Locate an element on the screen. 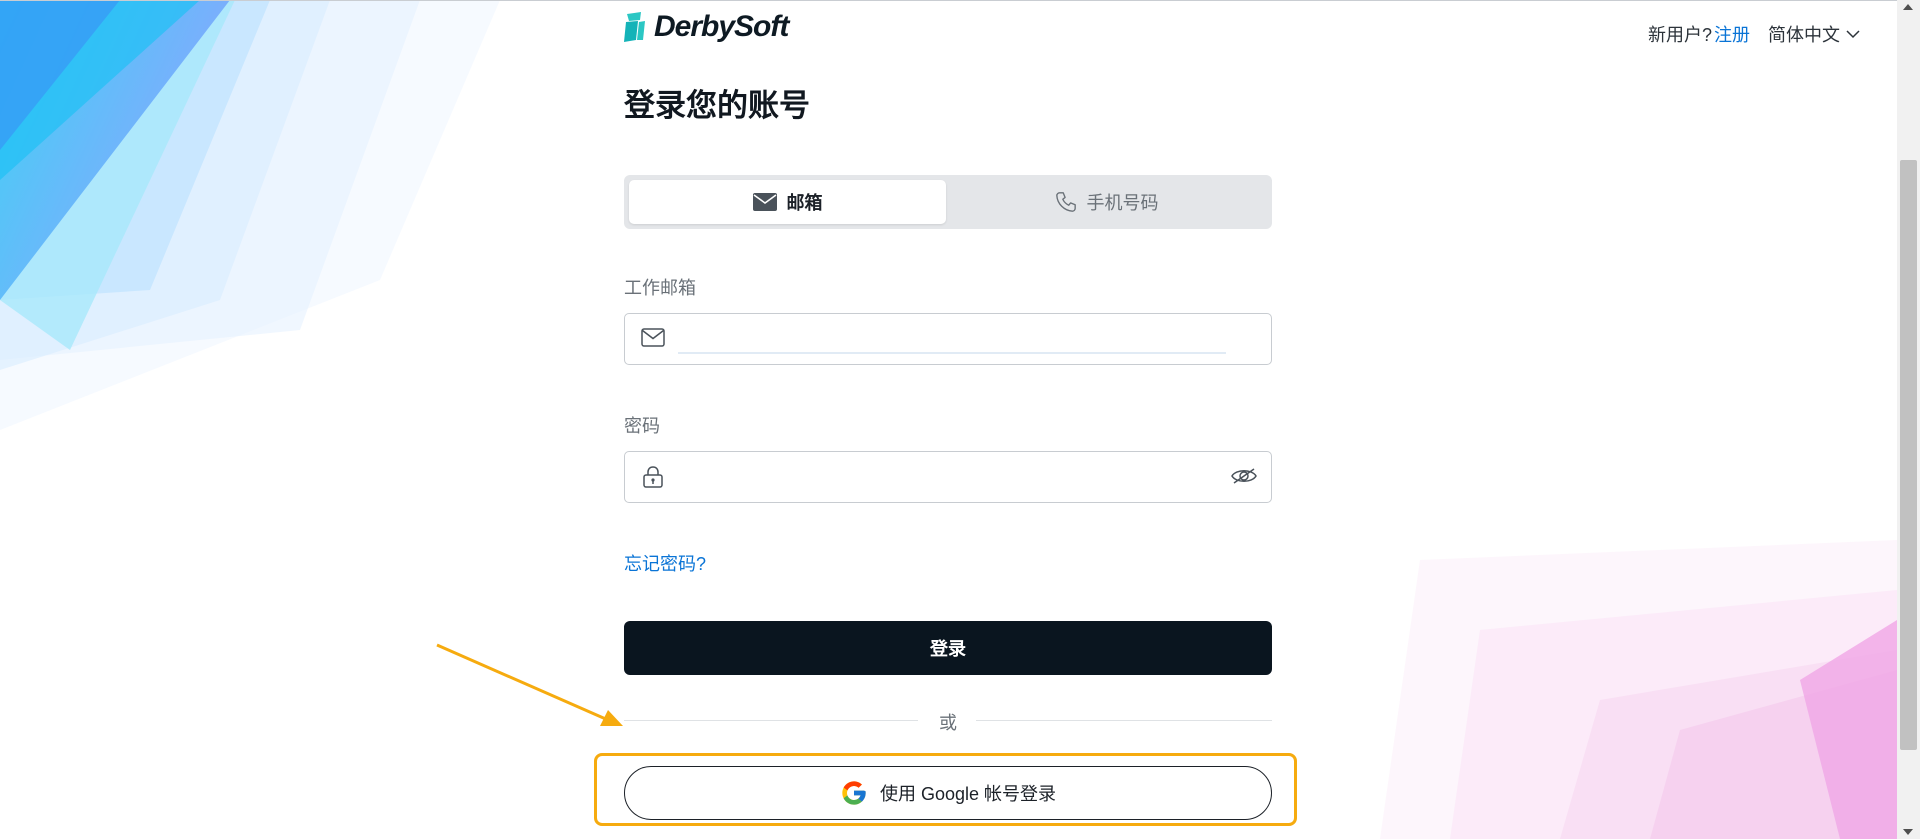 This screenshot has width=1920, height=839. top-border is located at coordinates (948, 0).